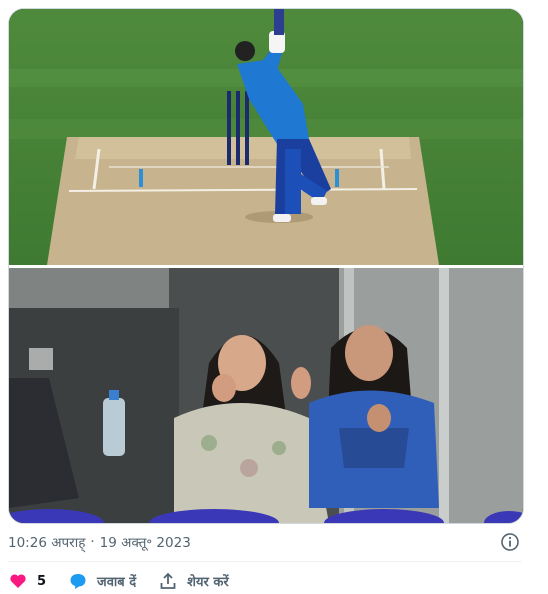 This screenshot has width=548, height=594. What do you see at coordinates (117, 582) in the screenshot?
I see `reply-label: जवाब दें` at bounding box center [117, 582].